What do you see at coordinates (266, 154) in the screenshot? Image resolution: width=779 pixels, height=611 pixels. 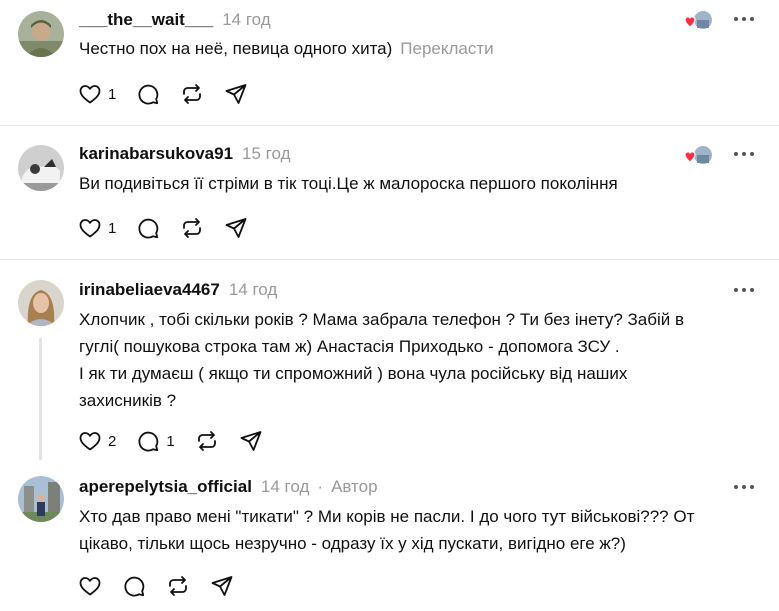 I see `timestamp: 15 год` at bounding box center [266, 154].